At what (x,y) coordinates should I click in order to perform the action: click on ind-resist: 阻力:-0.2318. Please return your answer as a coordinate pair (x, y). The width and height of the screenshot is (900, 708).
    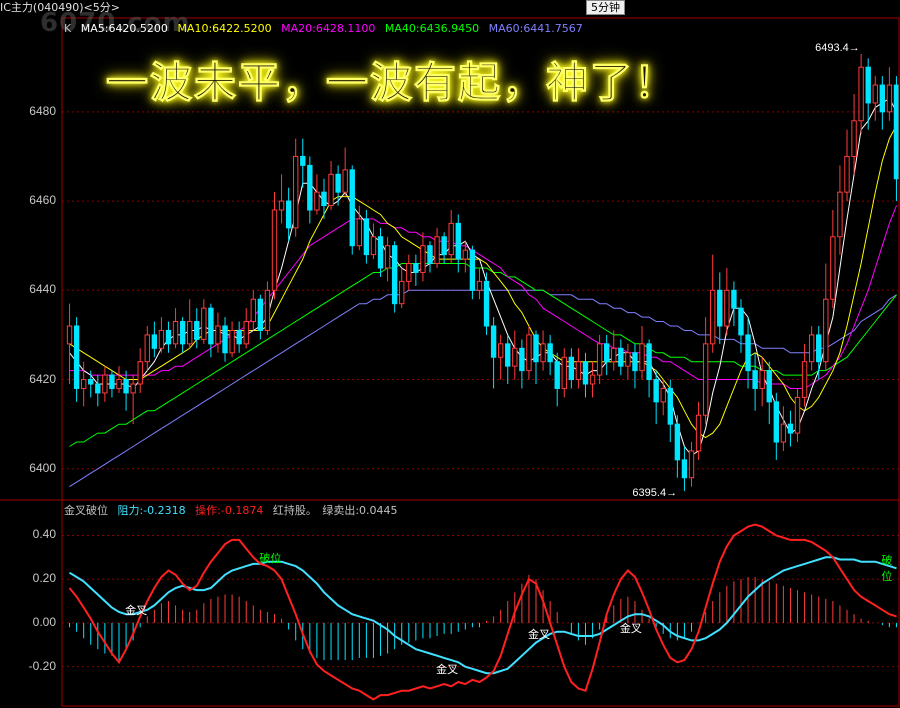
    Looking at the image, I should click on (151, 510).